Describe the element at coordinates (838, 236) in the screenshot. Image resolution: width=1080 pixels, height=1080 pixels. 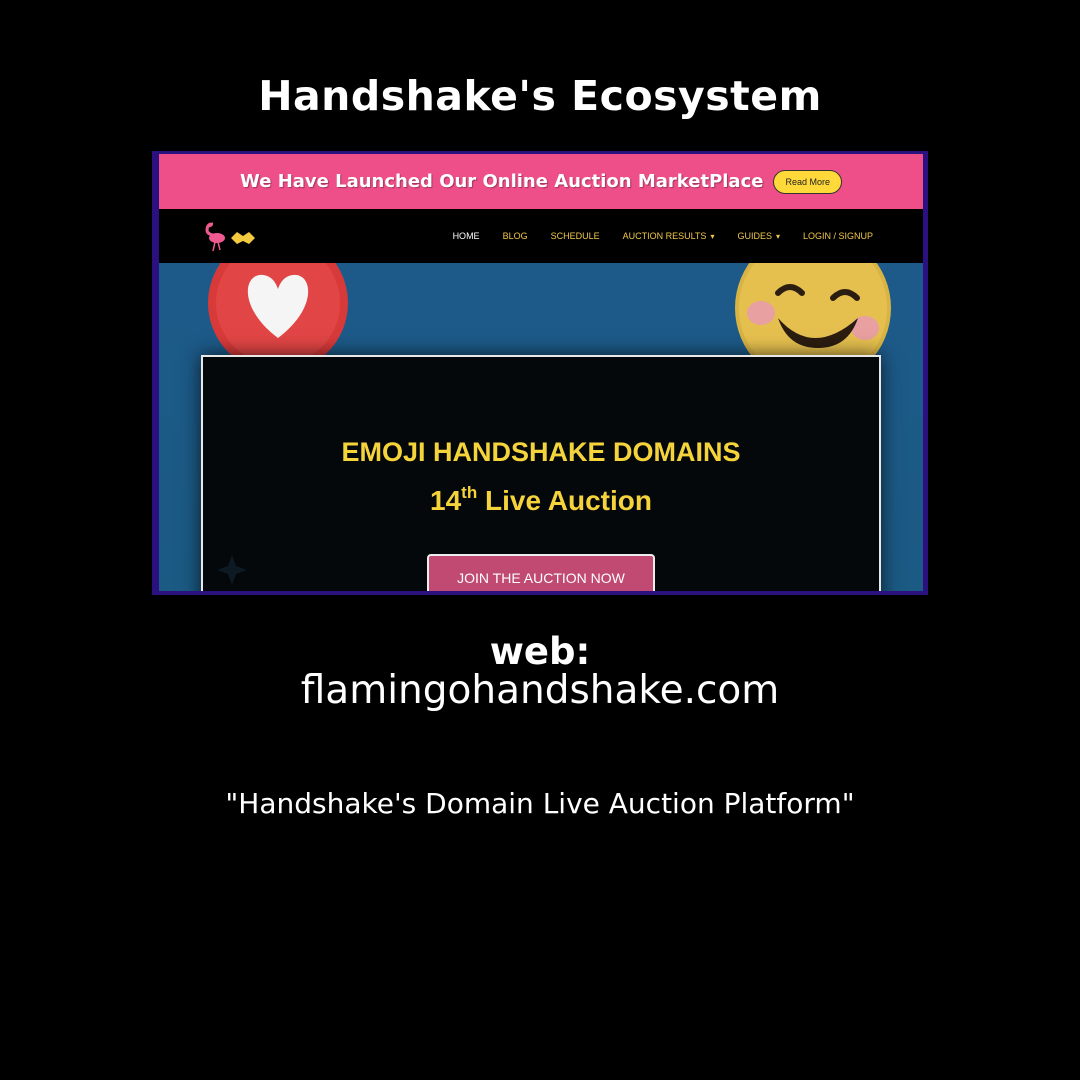
I see `nav-login-signup: LOGIN / SIGNUP` at that location.